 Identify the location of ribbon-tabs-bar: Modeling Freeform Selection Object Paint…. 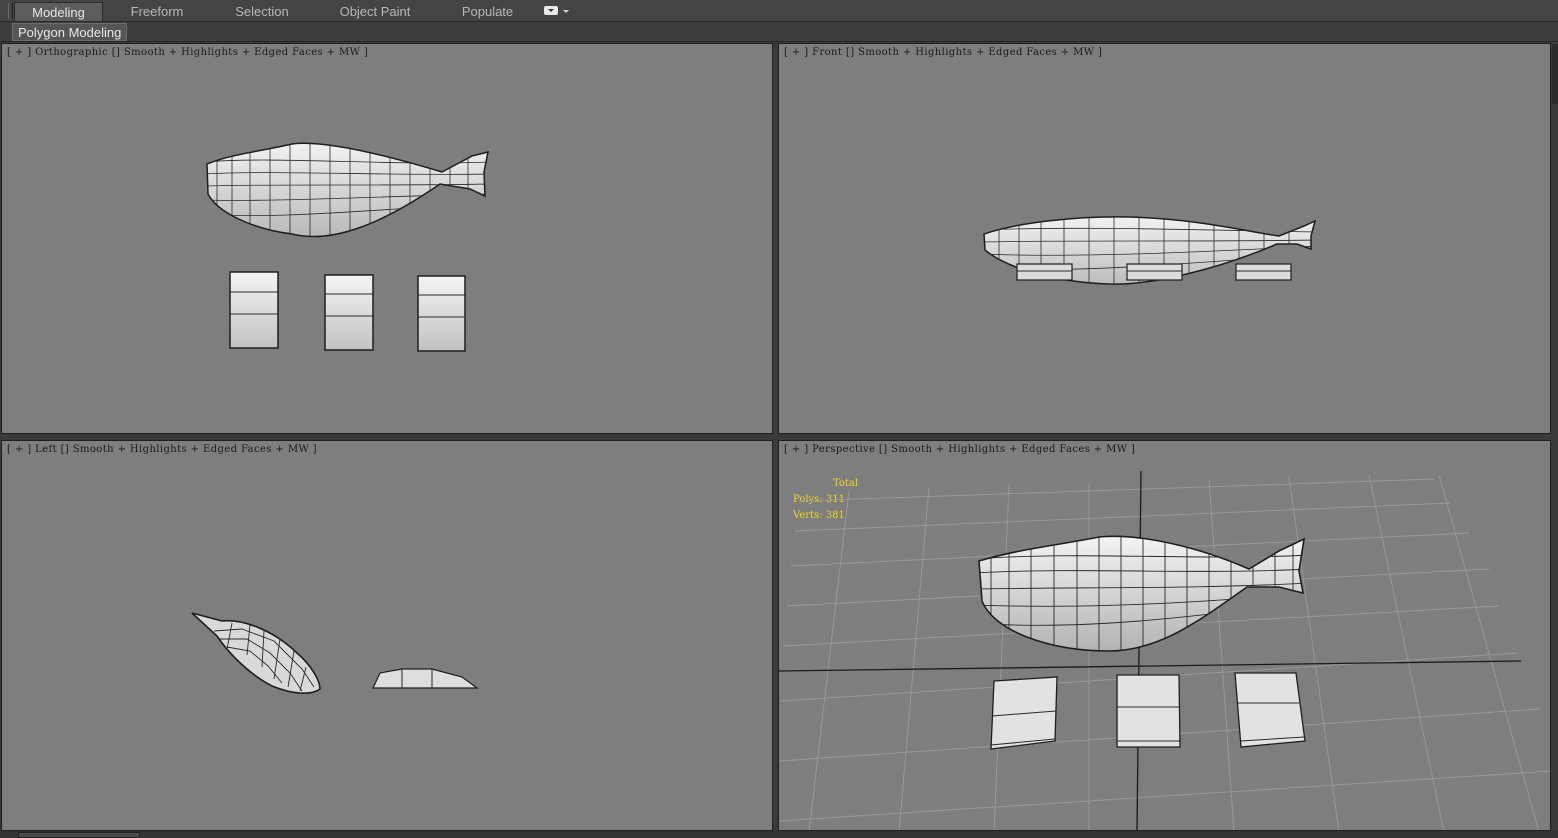
(779, 11).